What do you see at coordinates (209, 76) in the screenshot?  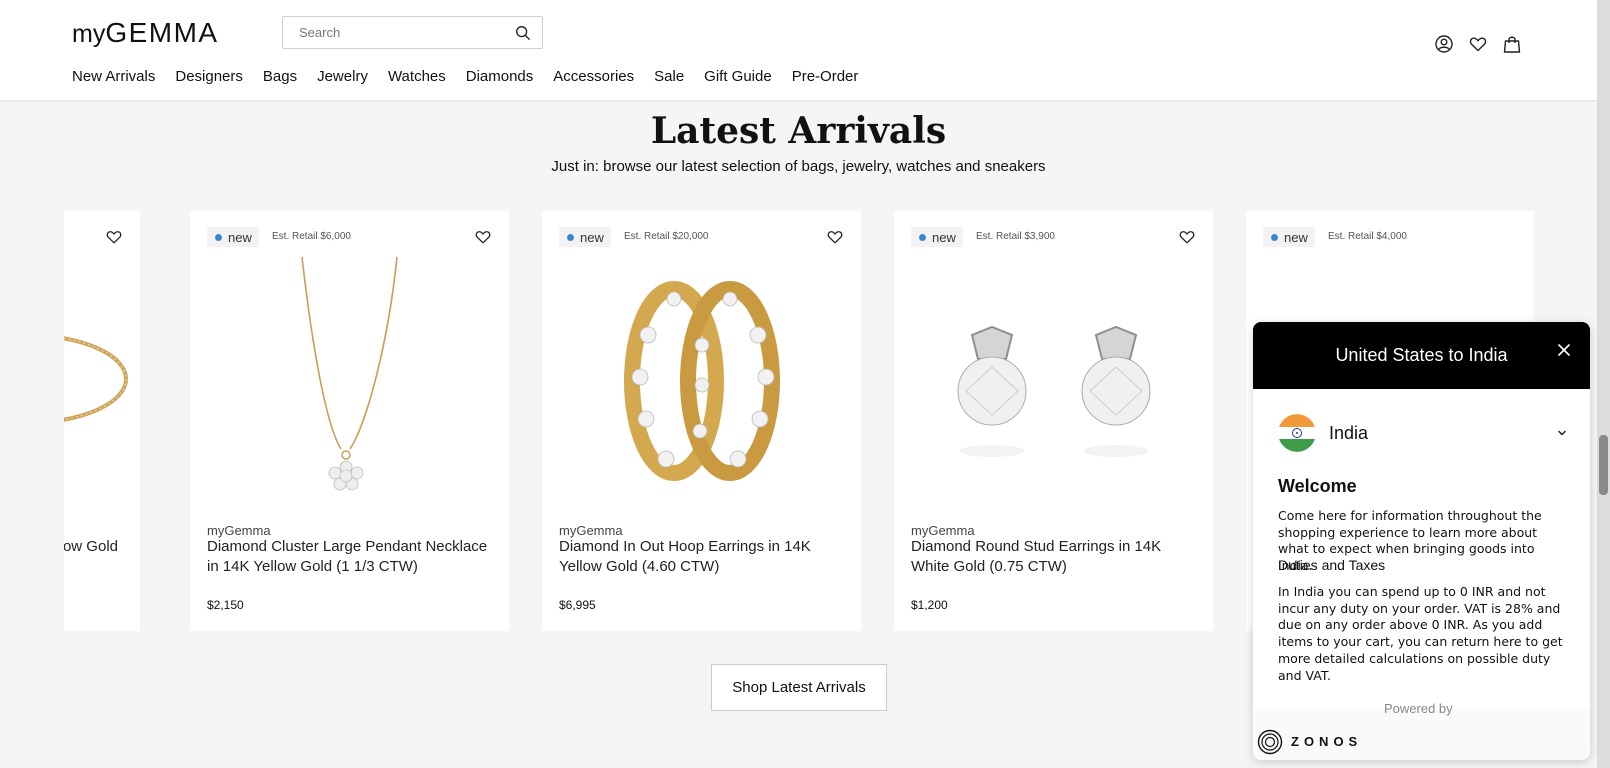 I see `nav-designers: Designers` at bounding box center [209, 76].